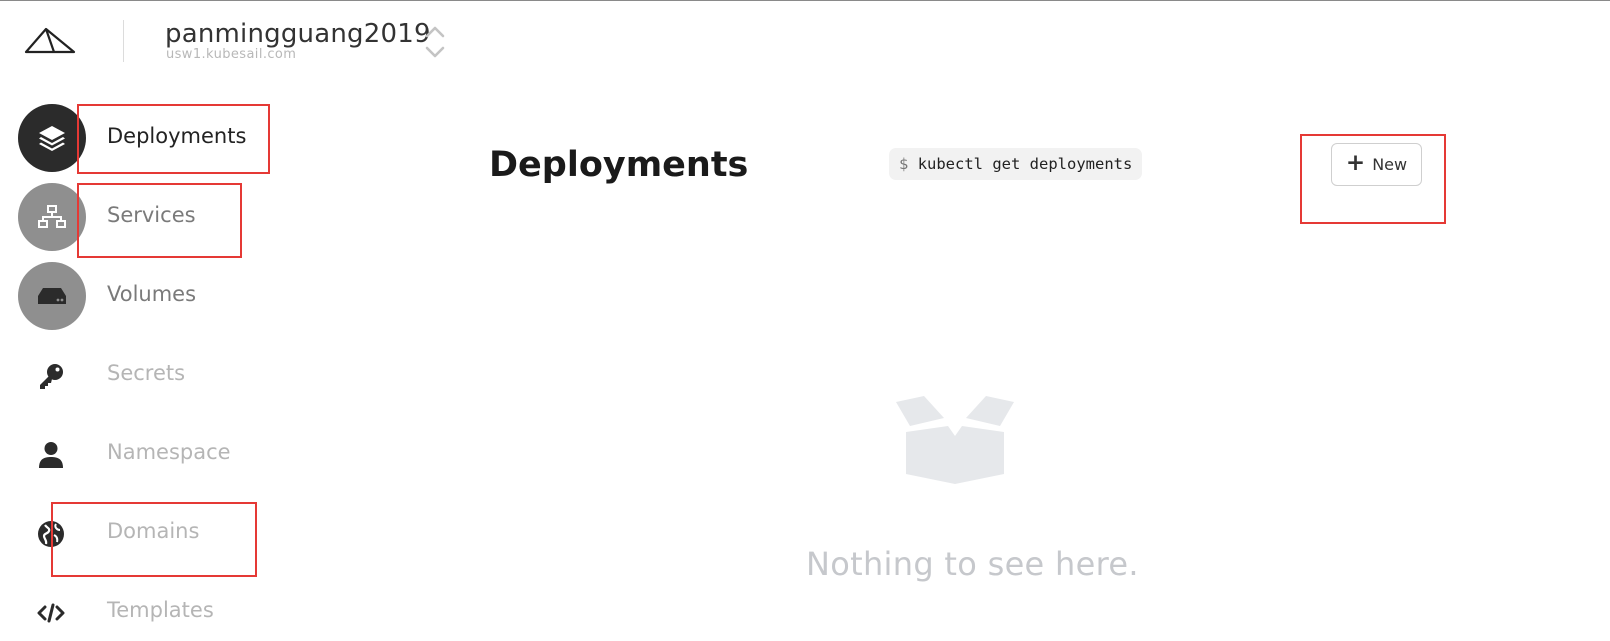 This screenshot has height=641, width=1610. Describe the element at coordinates (52, 138) in the screenshot. I see `layers-icon` at that location.